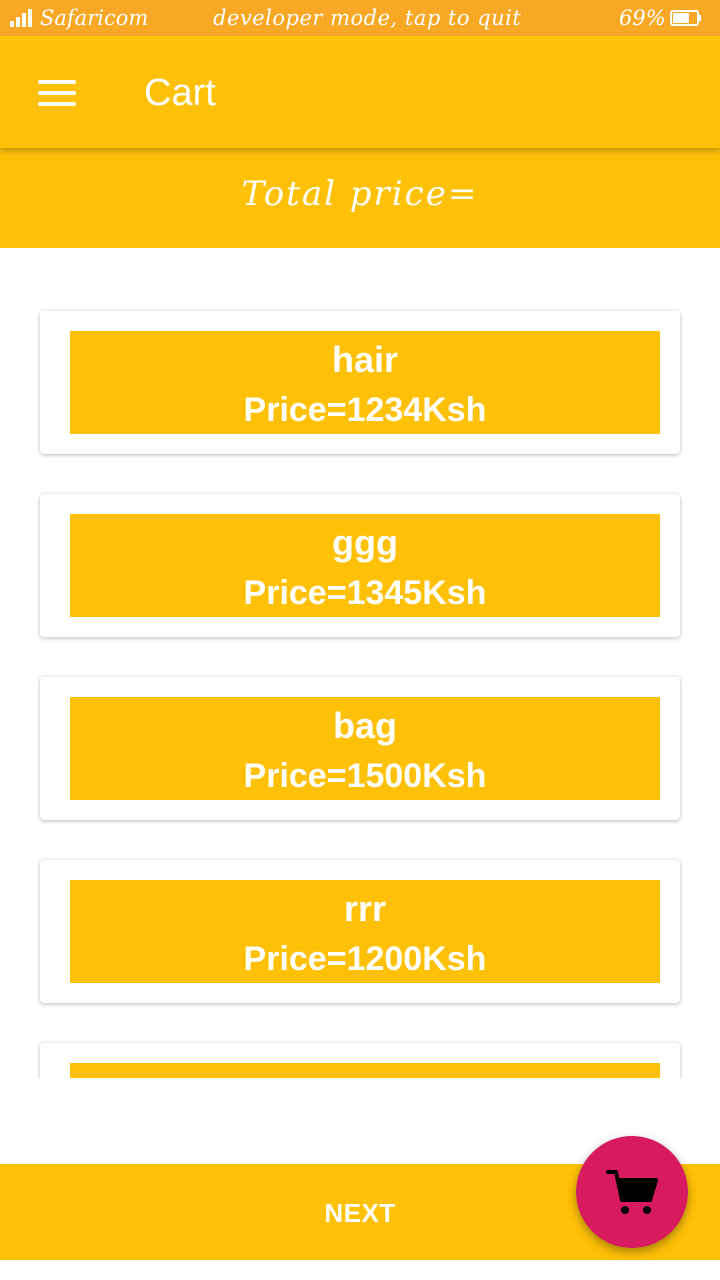  What do you see at coordinates (365, 908) in the screenshot?
I see `cart-item-name: rrr` at bounding box center [365, 908].